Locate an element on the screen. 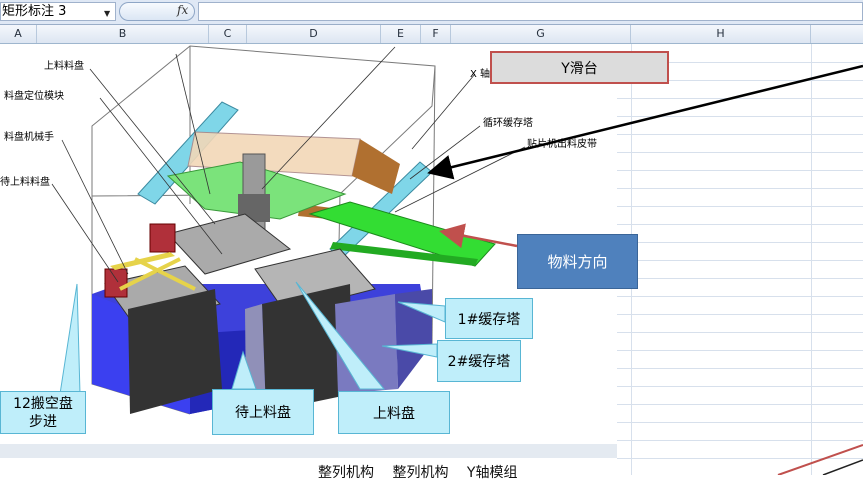 This screenshot has height=482, width=863. formula-toolbar: 矩形标注 3 ▼ fx is located at coordinates (431, 12).